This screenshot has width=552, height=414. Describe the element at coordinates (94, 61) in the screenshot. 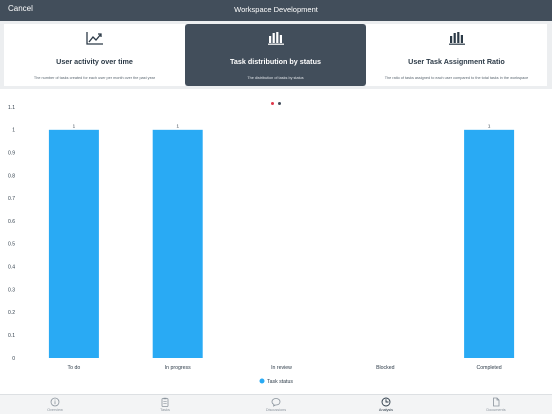

I see `card-title: User activity over time` at that location.